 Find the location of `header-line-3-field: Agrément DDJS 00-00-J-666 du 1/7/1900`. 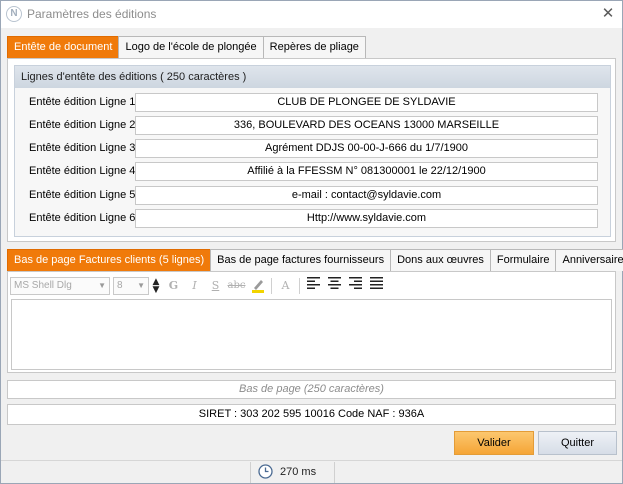

header-line-3-field: Agrément DDJS 00-00-J-666 du 1/7/1900 is located at coordinates (366, 148).